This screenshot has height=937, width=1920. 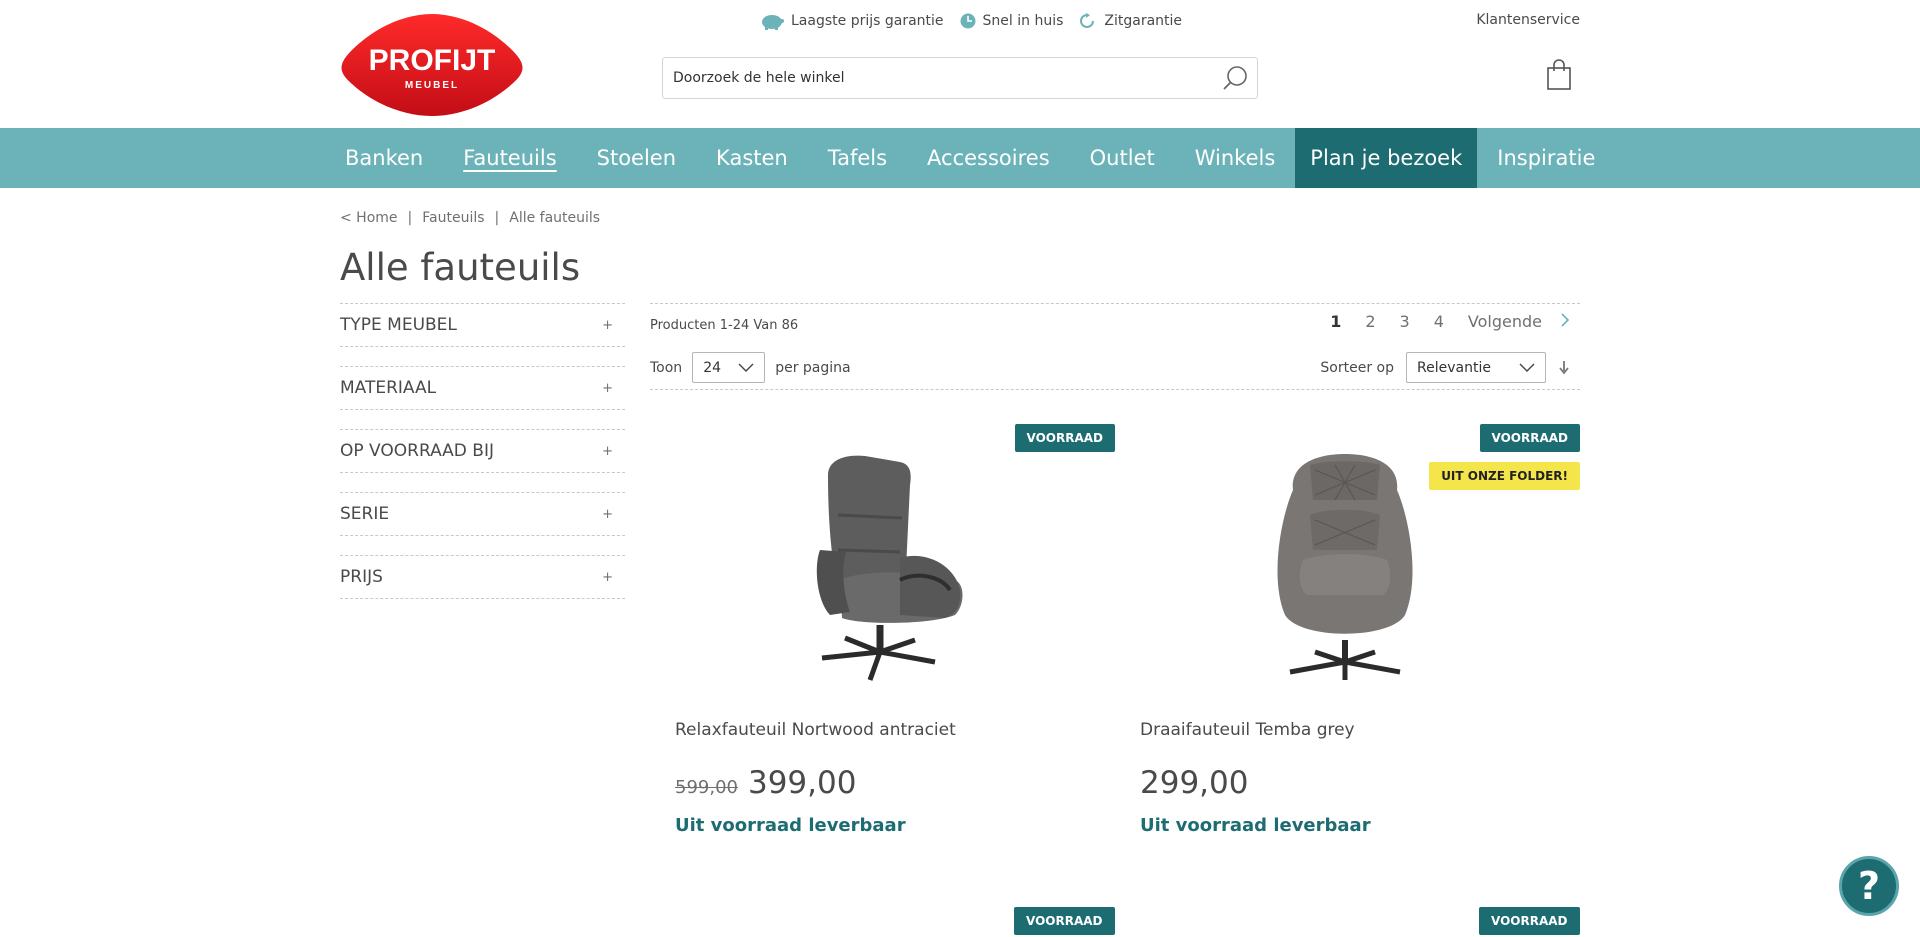 What do you see at coordinates (482, 325) in the screenshot?
I see `filter-type-meubel: TYPE MEUBEL +` at bounding box center [482, 325].